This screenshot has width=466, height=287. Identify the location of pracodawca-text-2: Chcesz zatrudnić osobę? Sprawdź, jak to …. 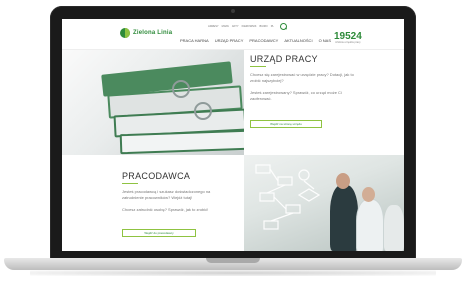
(165, 209).